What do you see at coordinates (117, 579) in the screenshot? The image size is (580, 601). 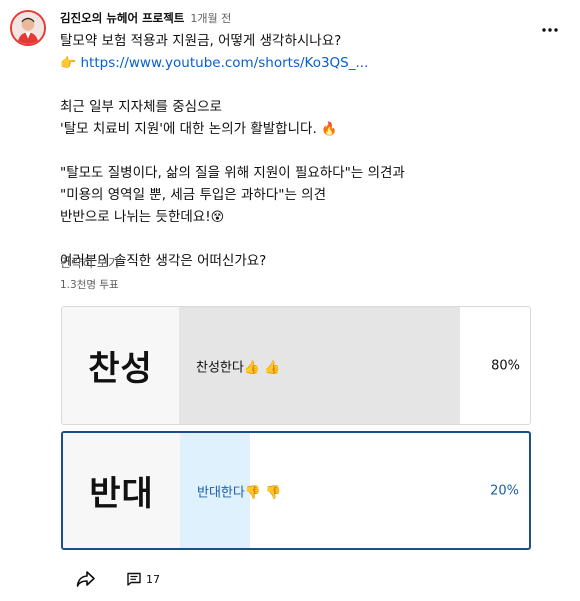 I see `post-actions: 17` at bounding box center [117, 579].